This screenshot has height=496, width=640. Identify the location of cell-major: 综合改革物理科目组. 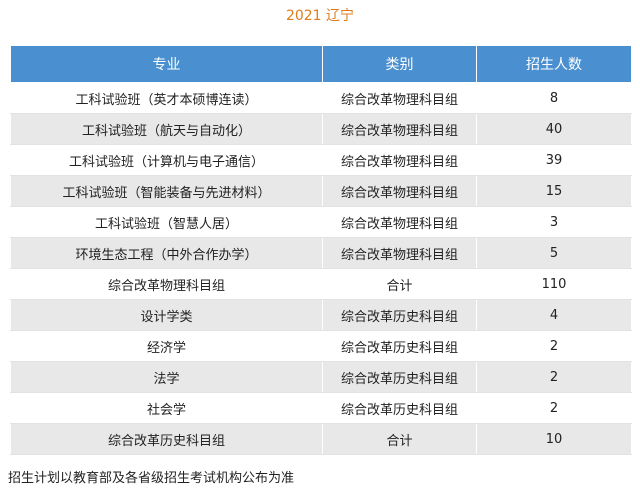
(166, 284).